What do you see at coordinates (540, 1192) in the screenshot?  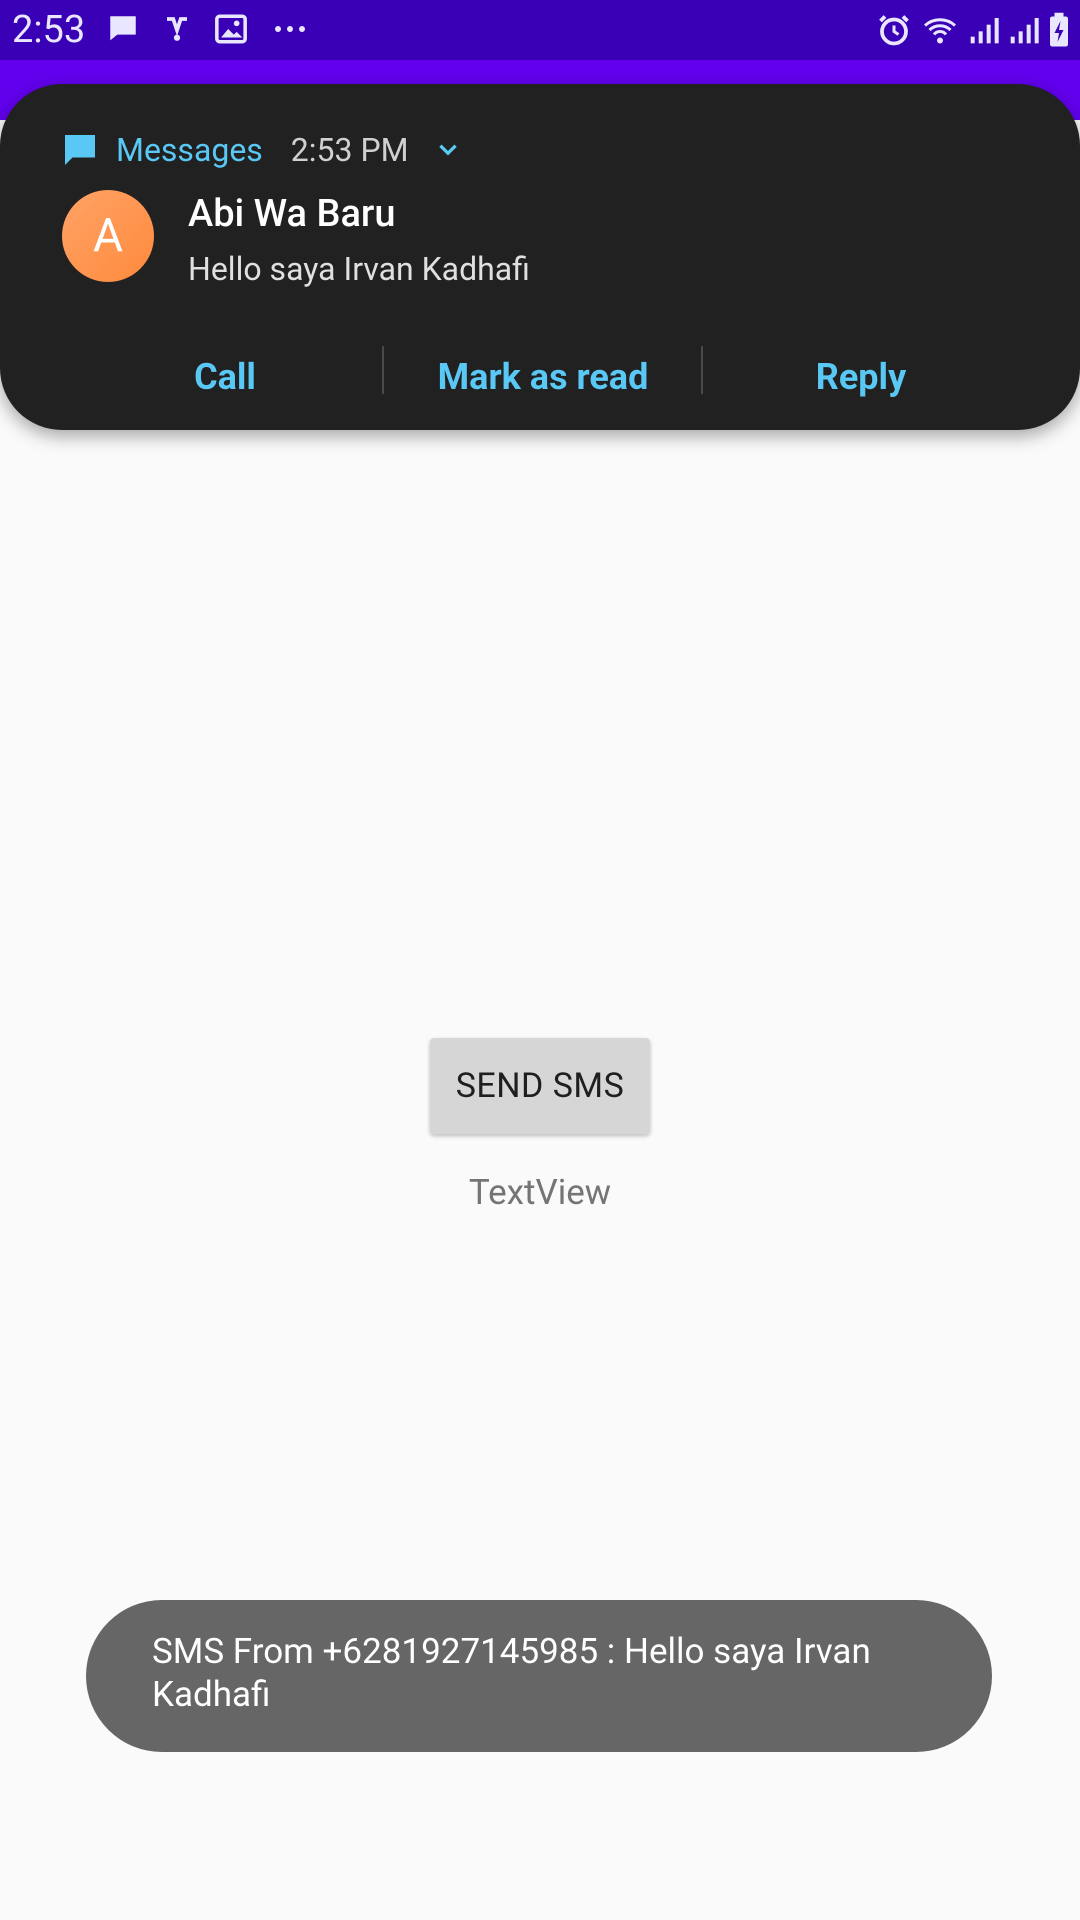 I see `text-view: TextView` at bounding box center [540, 1192].